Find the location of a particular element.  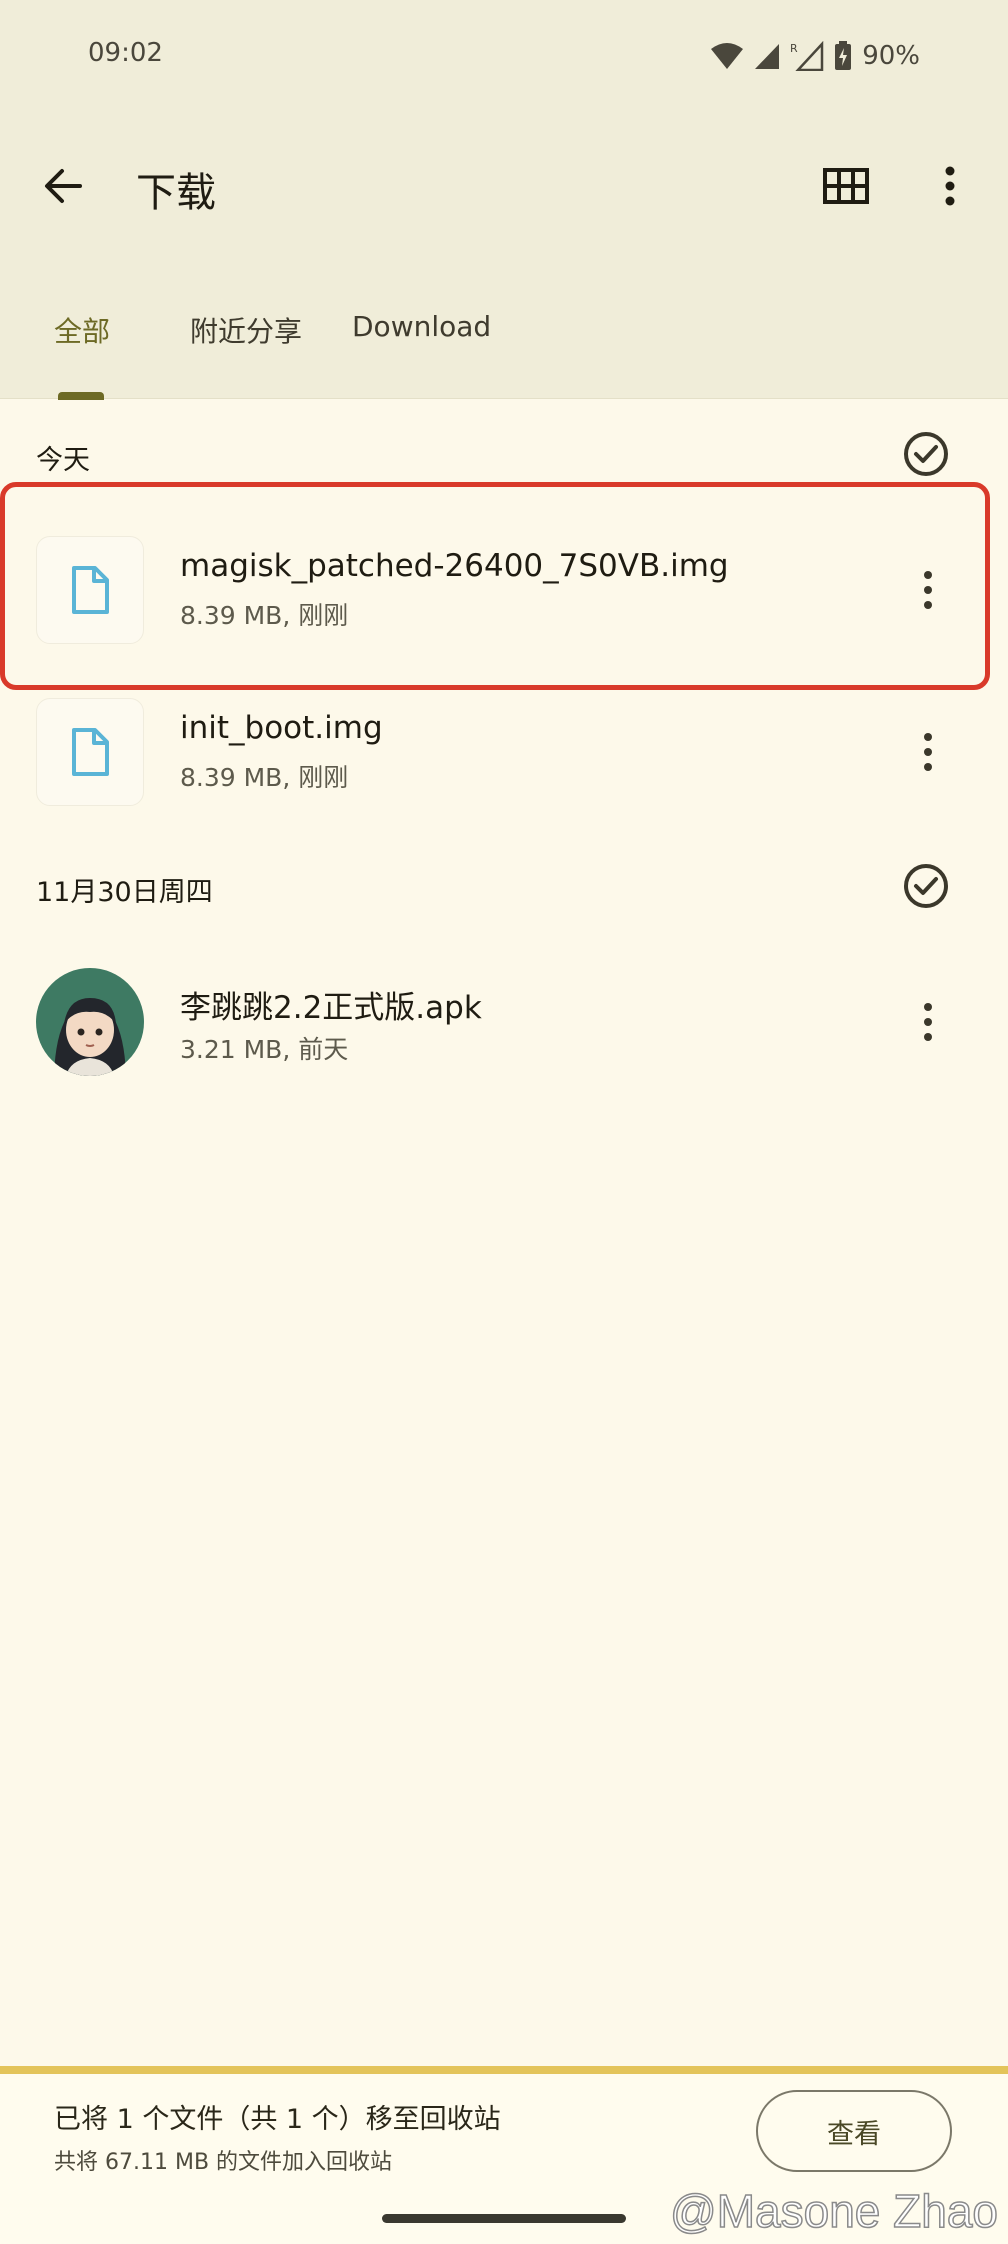

view-trash-button: 查看 is located at coordinates (854, 2131).